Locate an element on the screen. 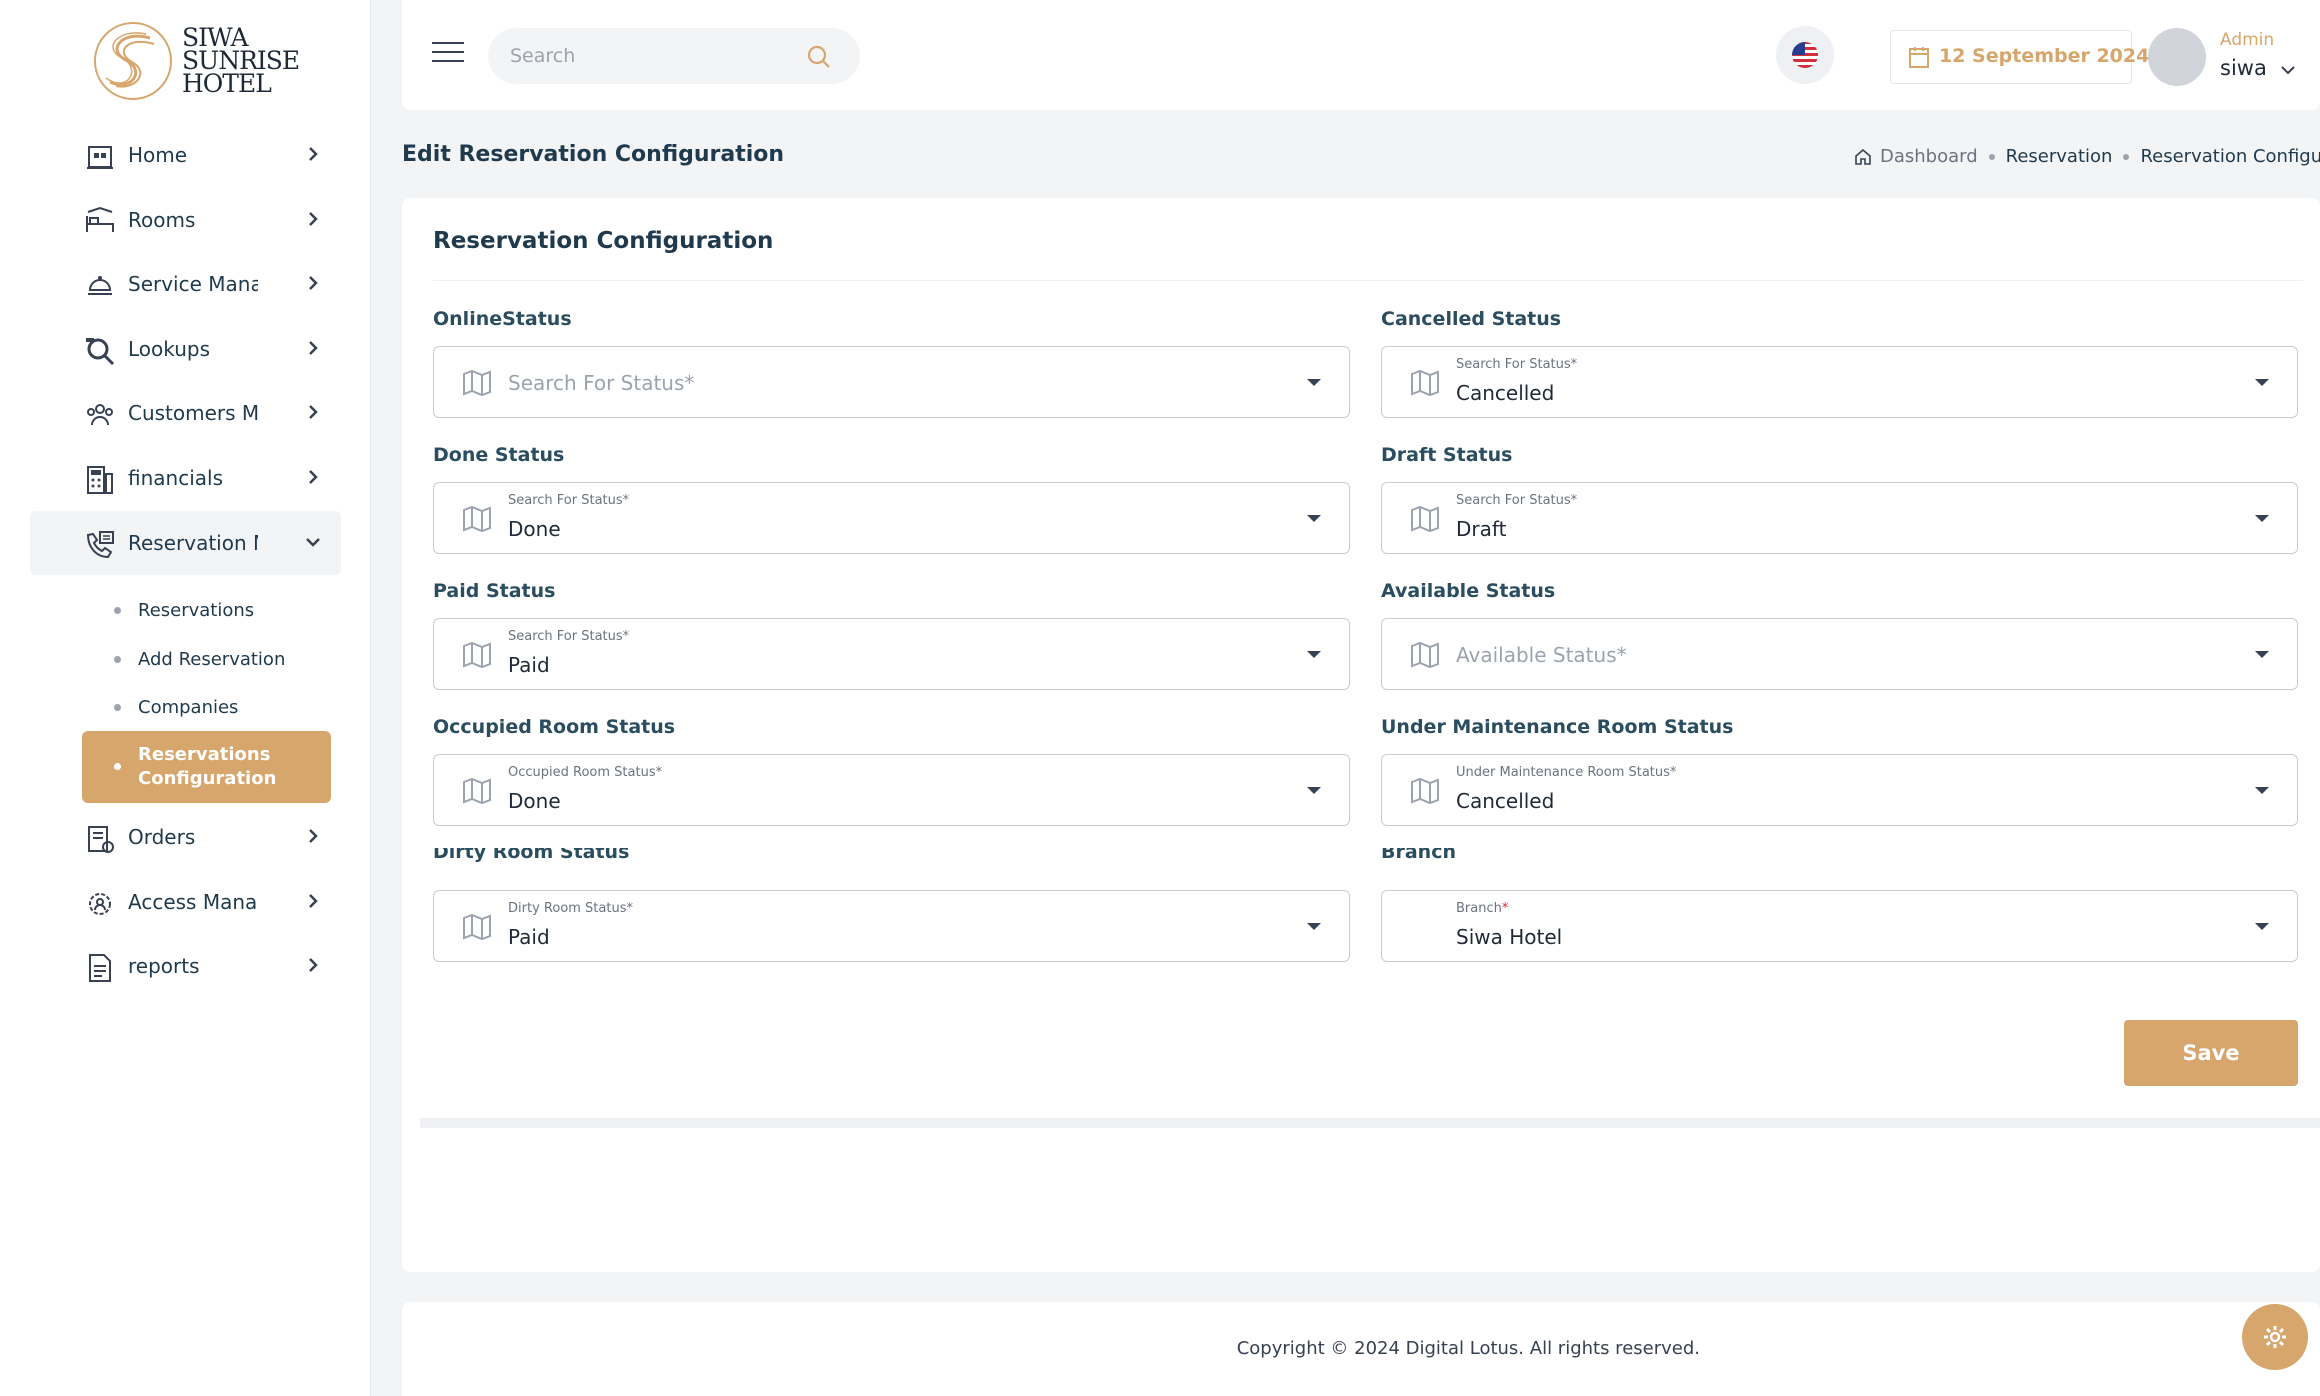 The width and height of the screenshot is (2320, 1396). draft-status-select: Search For Status* Draft is located at coordinates (1839, 518).